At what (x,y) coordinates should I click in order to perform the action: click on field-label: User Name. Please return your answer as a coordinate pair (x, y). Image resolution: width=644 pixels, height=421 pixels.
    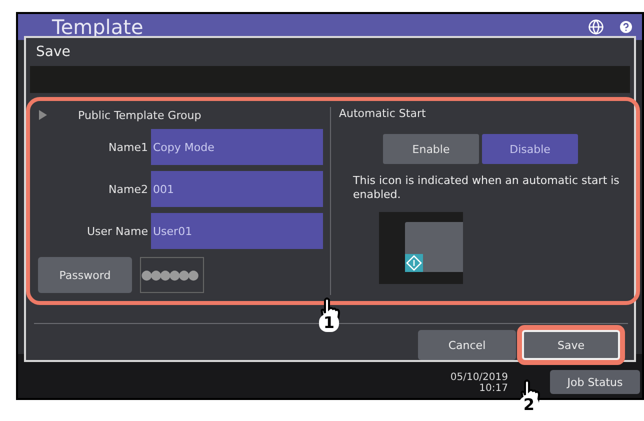
    Looking at the image, I should click on (117, 231).